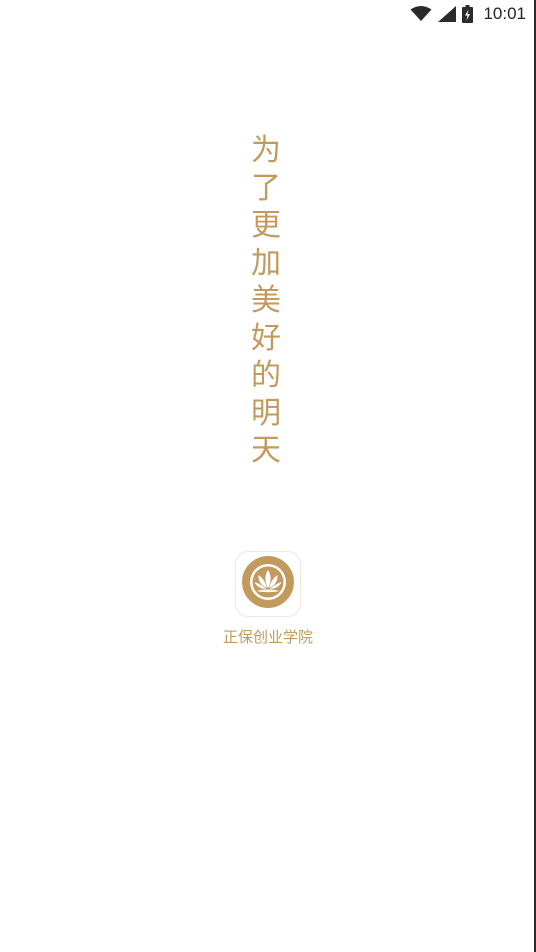  I want to click on slogan-vertical-text: 为 了 更 加 美 好 的 明 天, so click(266, 301).